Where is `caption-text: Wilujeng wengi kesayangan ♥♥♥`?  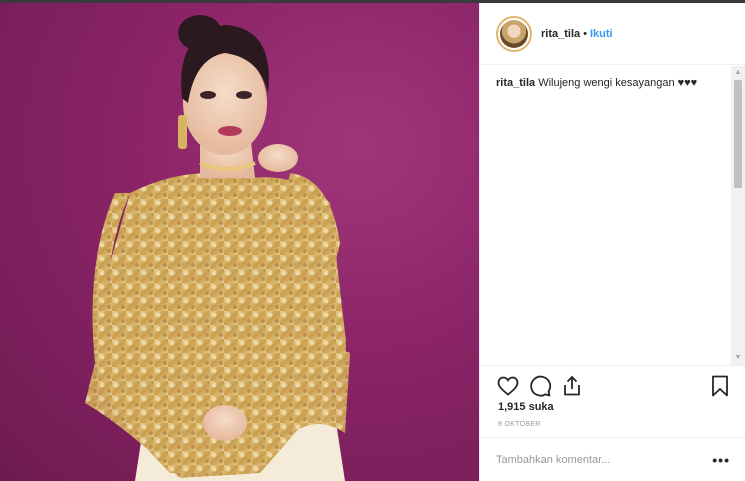 caption-text: Wilujeng wengi kesayangan ♥♥♥ is located at coordinates (618, 83).